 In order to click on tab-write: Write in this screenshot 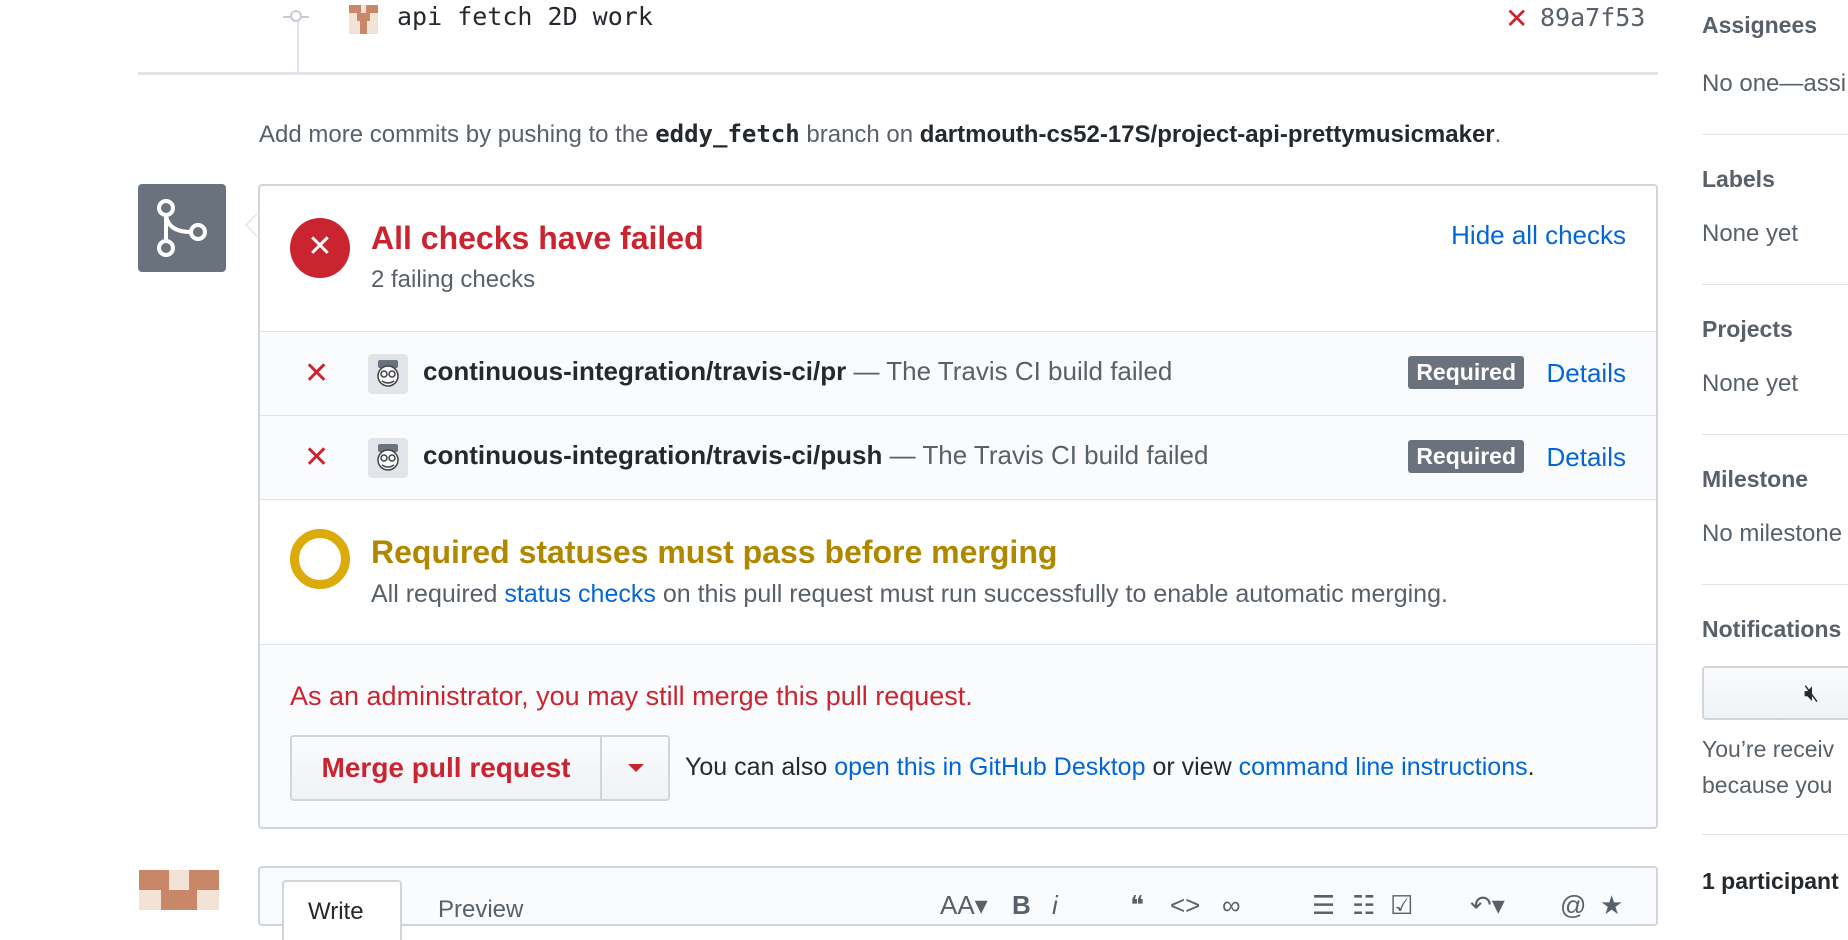, I will do `click(342, 910)`.